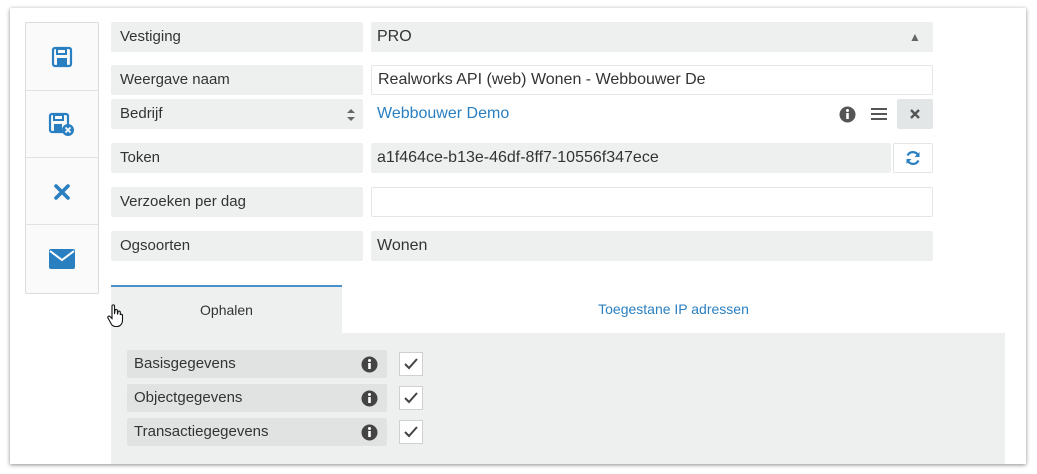 This screenshot has width=1037, height=474. I want to click on vestiging-row: Vestiging PRO ▲, so click(522, 37).